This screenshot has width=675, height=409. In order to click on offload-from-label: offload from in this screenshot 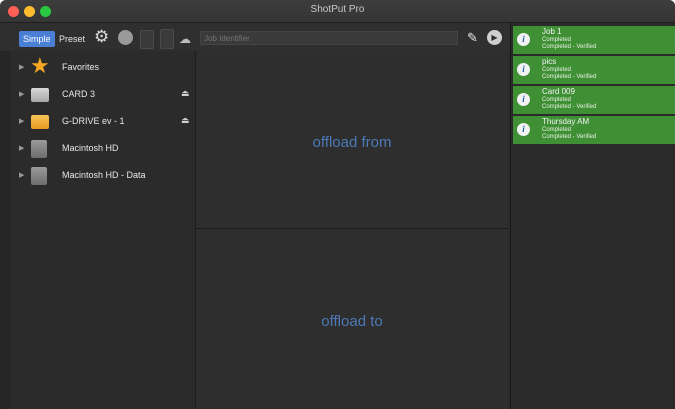, I will do `click(352, 142)`.